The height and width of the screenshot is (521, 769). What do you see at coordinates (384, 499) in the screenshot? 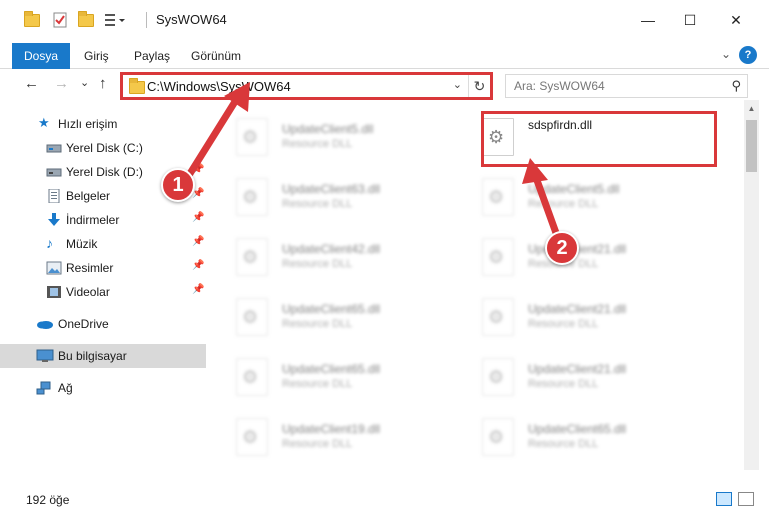
I see `status-bar: 192 öğe` at bounding box center [384, 499].